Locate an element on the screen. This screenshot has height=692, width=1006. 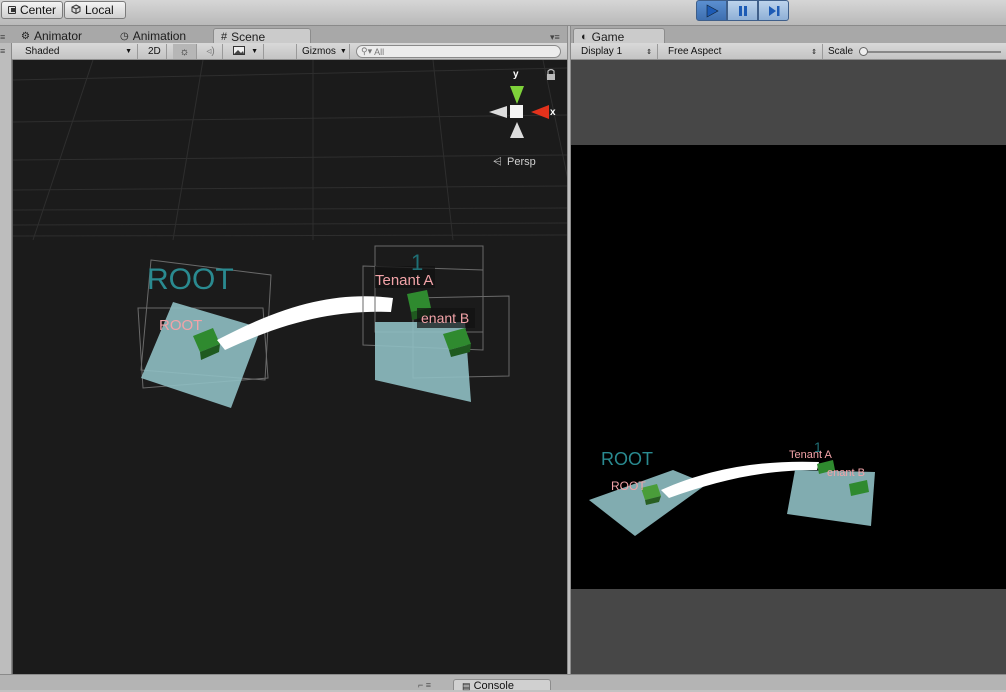
pivot-local-label: Local is located at coordinates (99, 10).